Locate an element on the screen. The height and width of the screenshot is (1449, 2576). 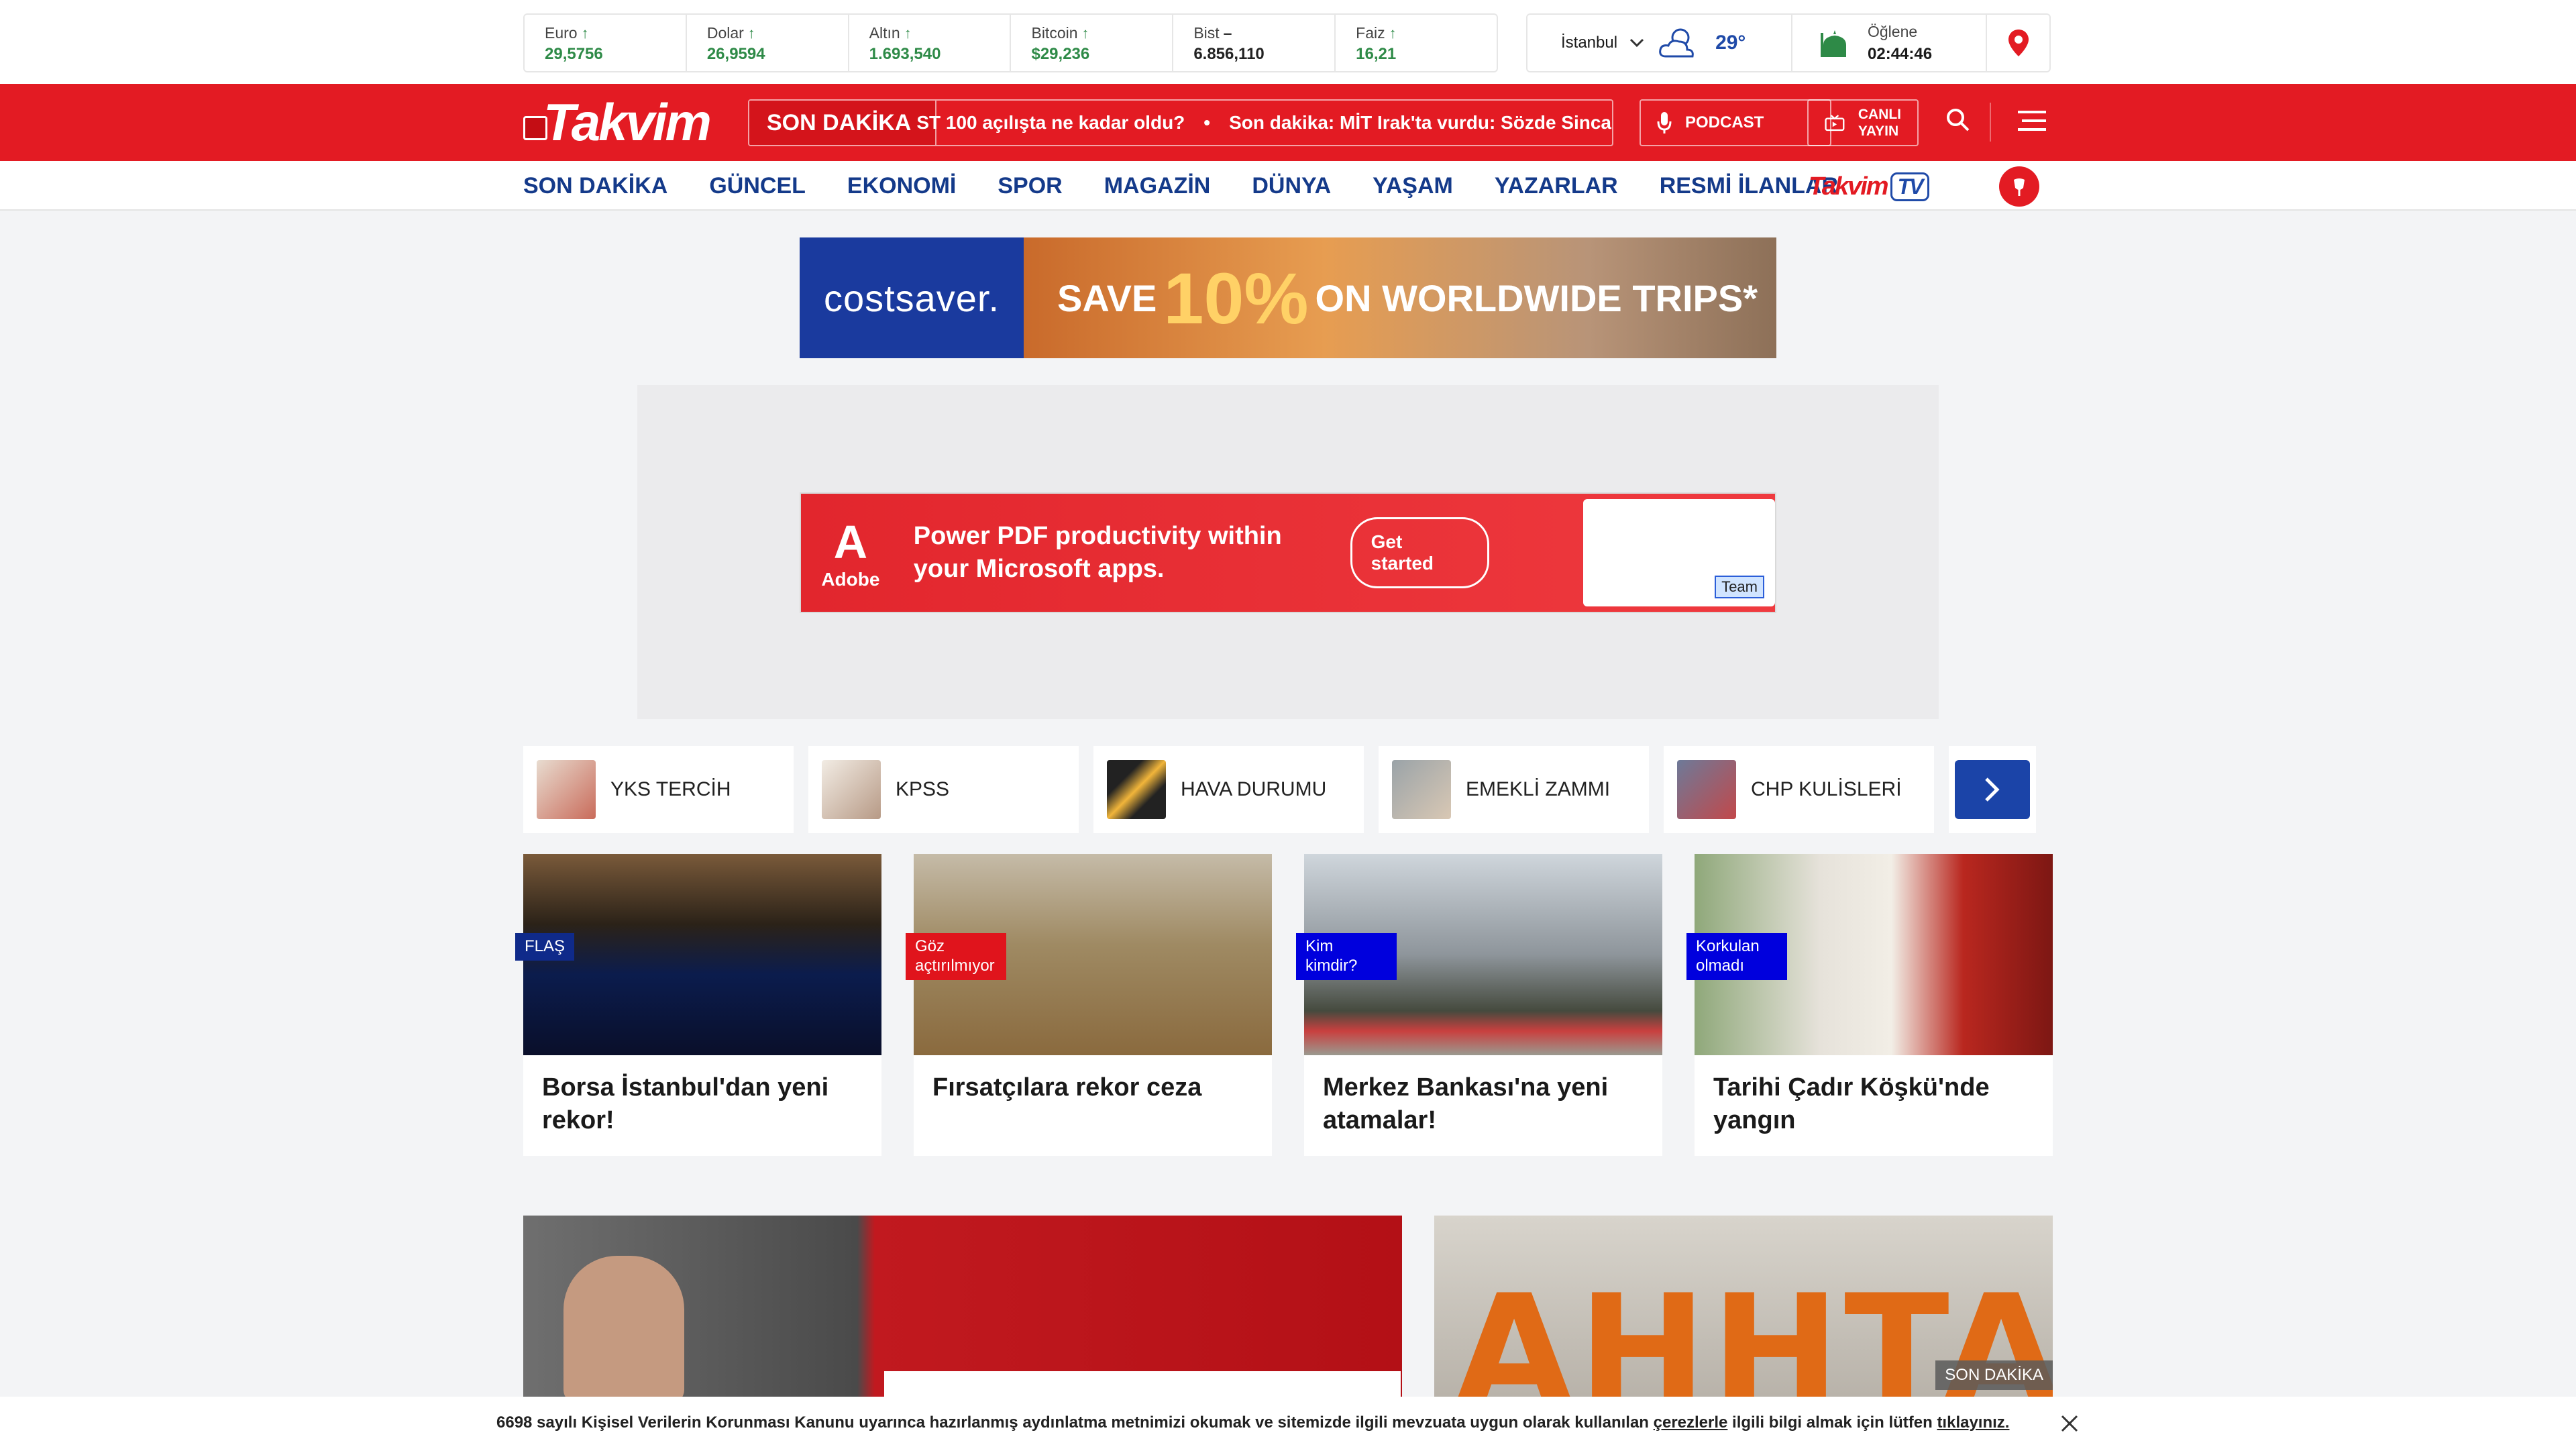
topics-next-button is located at coordinates (1992, 789).